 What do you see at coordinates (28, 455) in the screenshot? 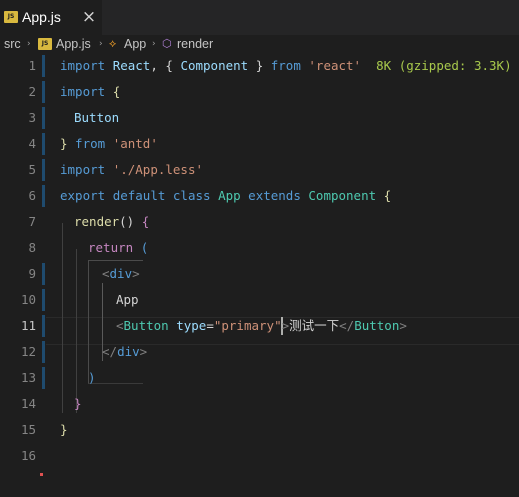
I see `line-number: 16` at bounding box center [28, 455].